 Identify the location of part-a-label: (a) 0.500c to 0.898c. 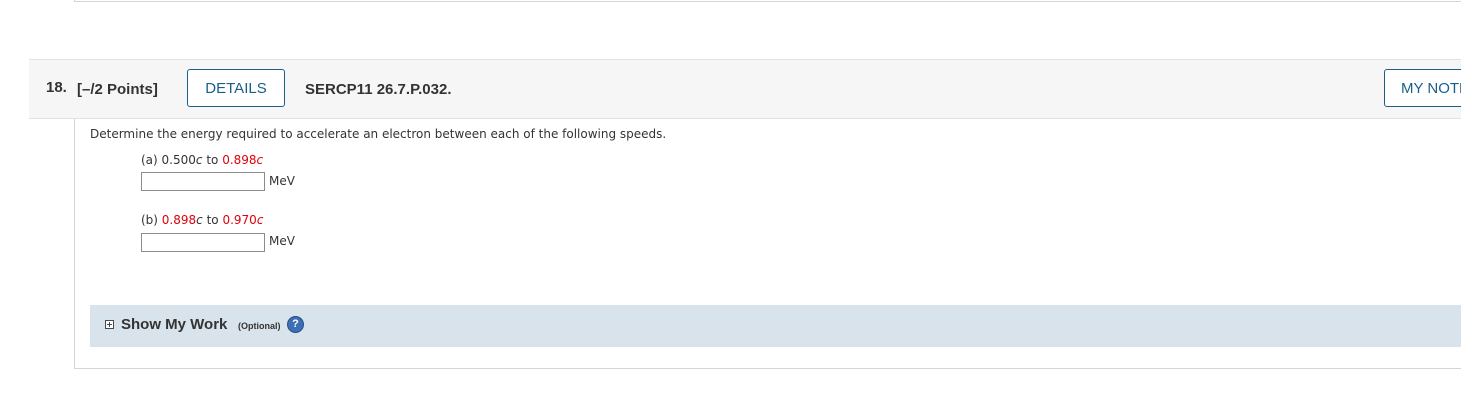
(202, 160).